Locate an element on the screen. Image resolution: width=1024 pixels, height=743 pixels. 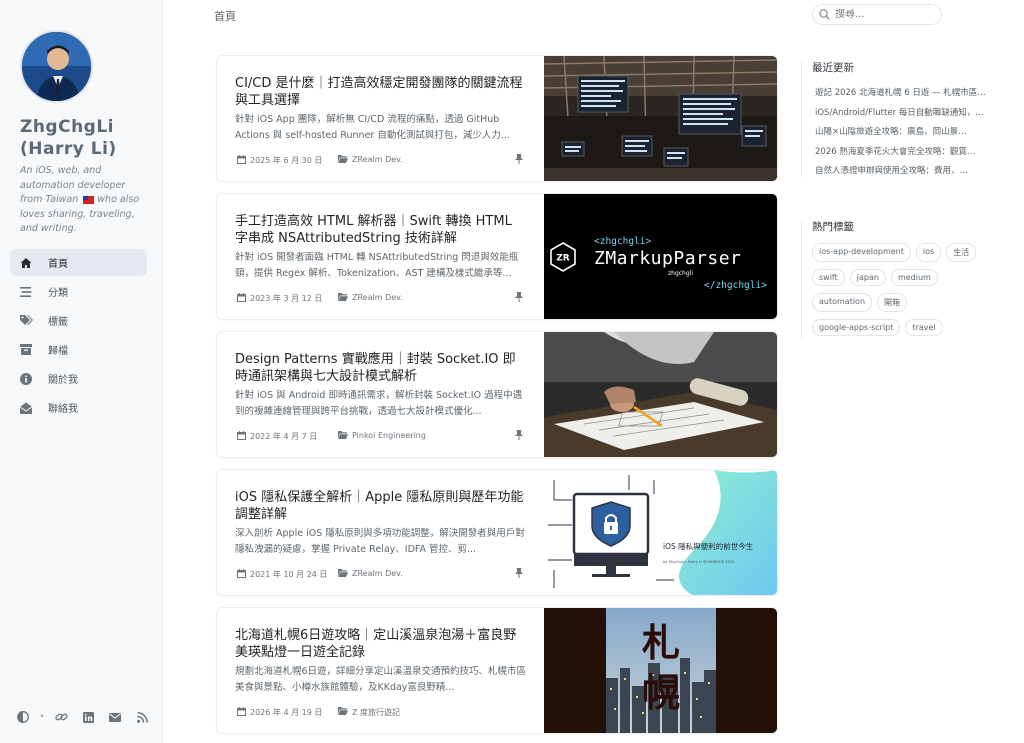
thumbnail-sapporo-image: 札 幌 札幌 is located at coordinates (660, 670).